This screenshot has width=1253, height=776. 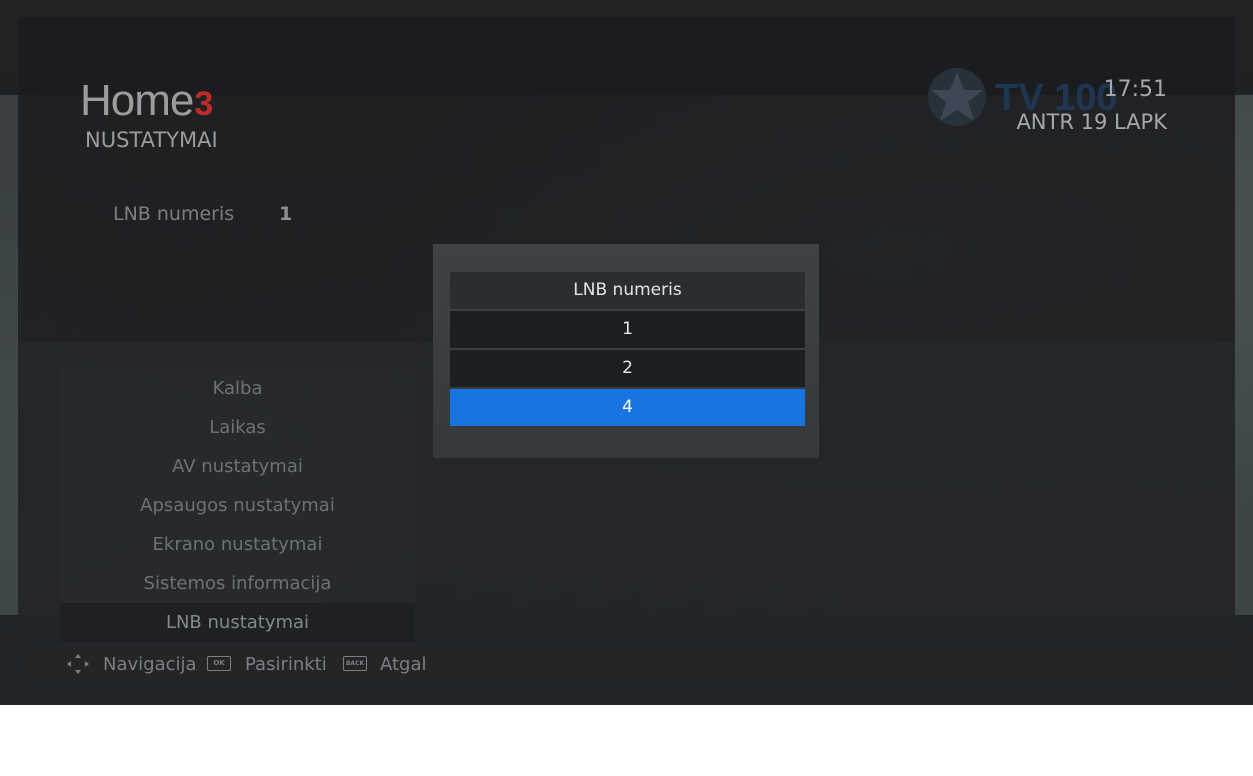 What do you see at coordinates (150, 664) in the screenshot?
I see `hint-navigacija: Navigacija` at bounding box center [150, 664].